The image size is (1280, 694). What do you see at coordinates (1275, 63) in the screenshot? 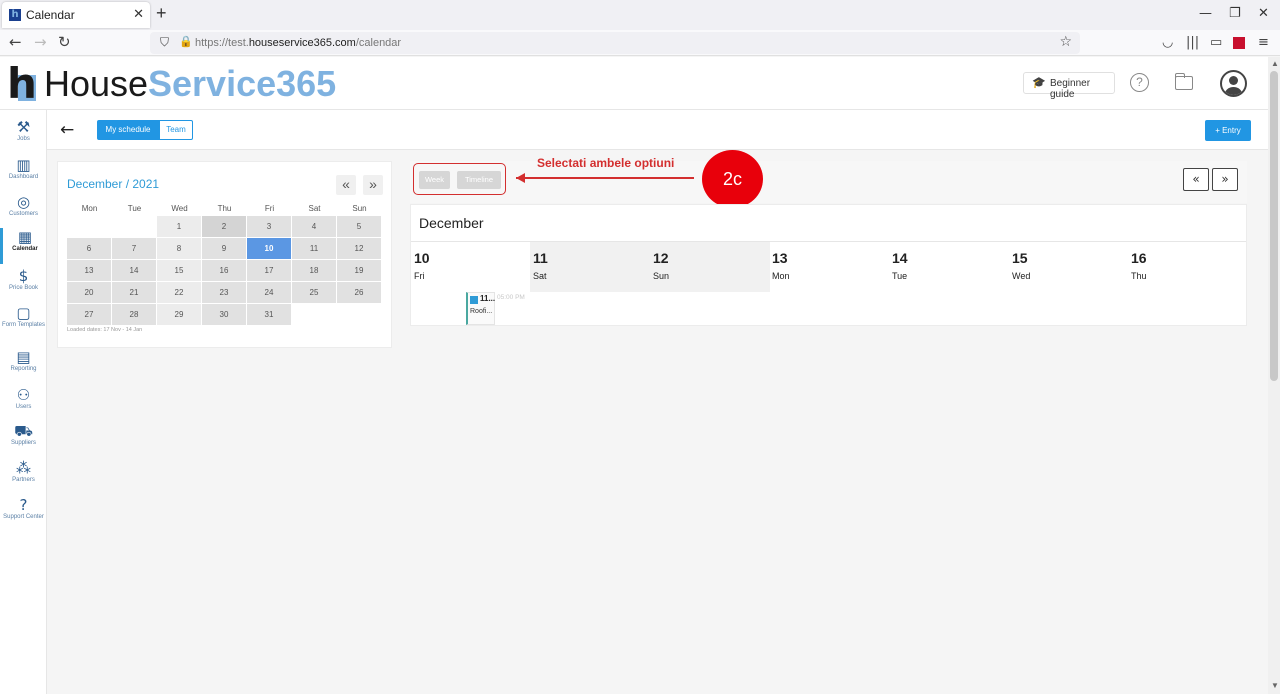
I see `scroll-up-icon: ▲` at bounding box center [1275, 63].